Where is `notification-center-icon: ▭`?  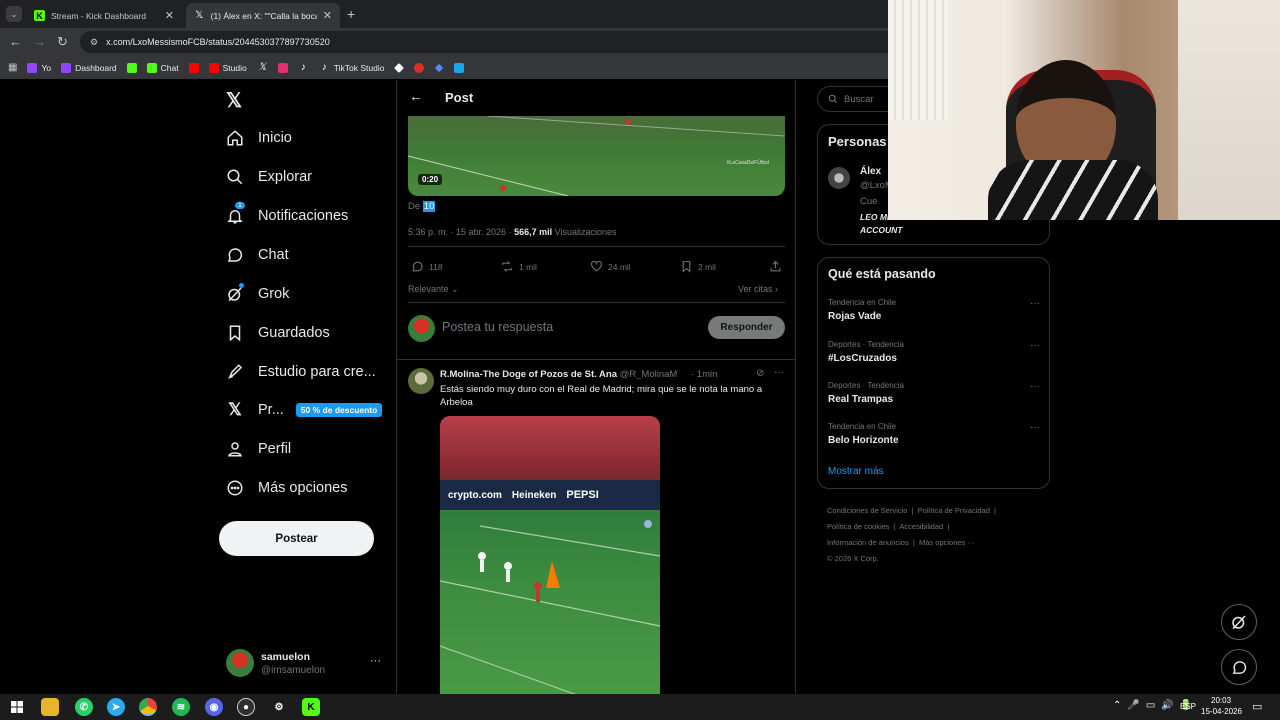 notification-center-icon: ▭ is located at coordinates (1257, 706).